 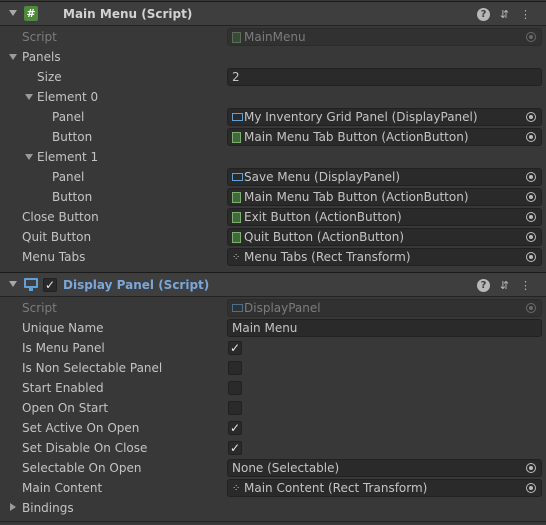 I want to click on unique-name-value: Main Menu, so click(x=265, y=328).